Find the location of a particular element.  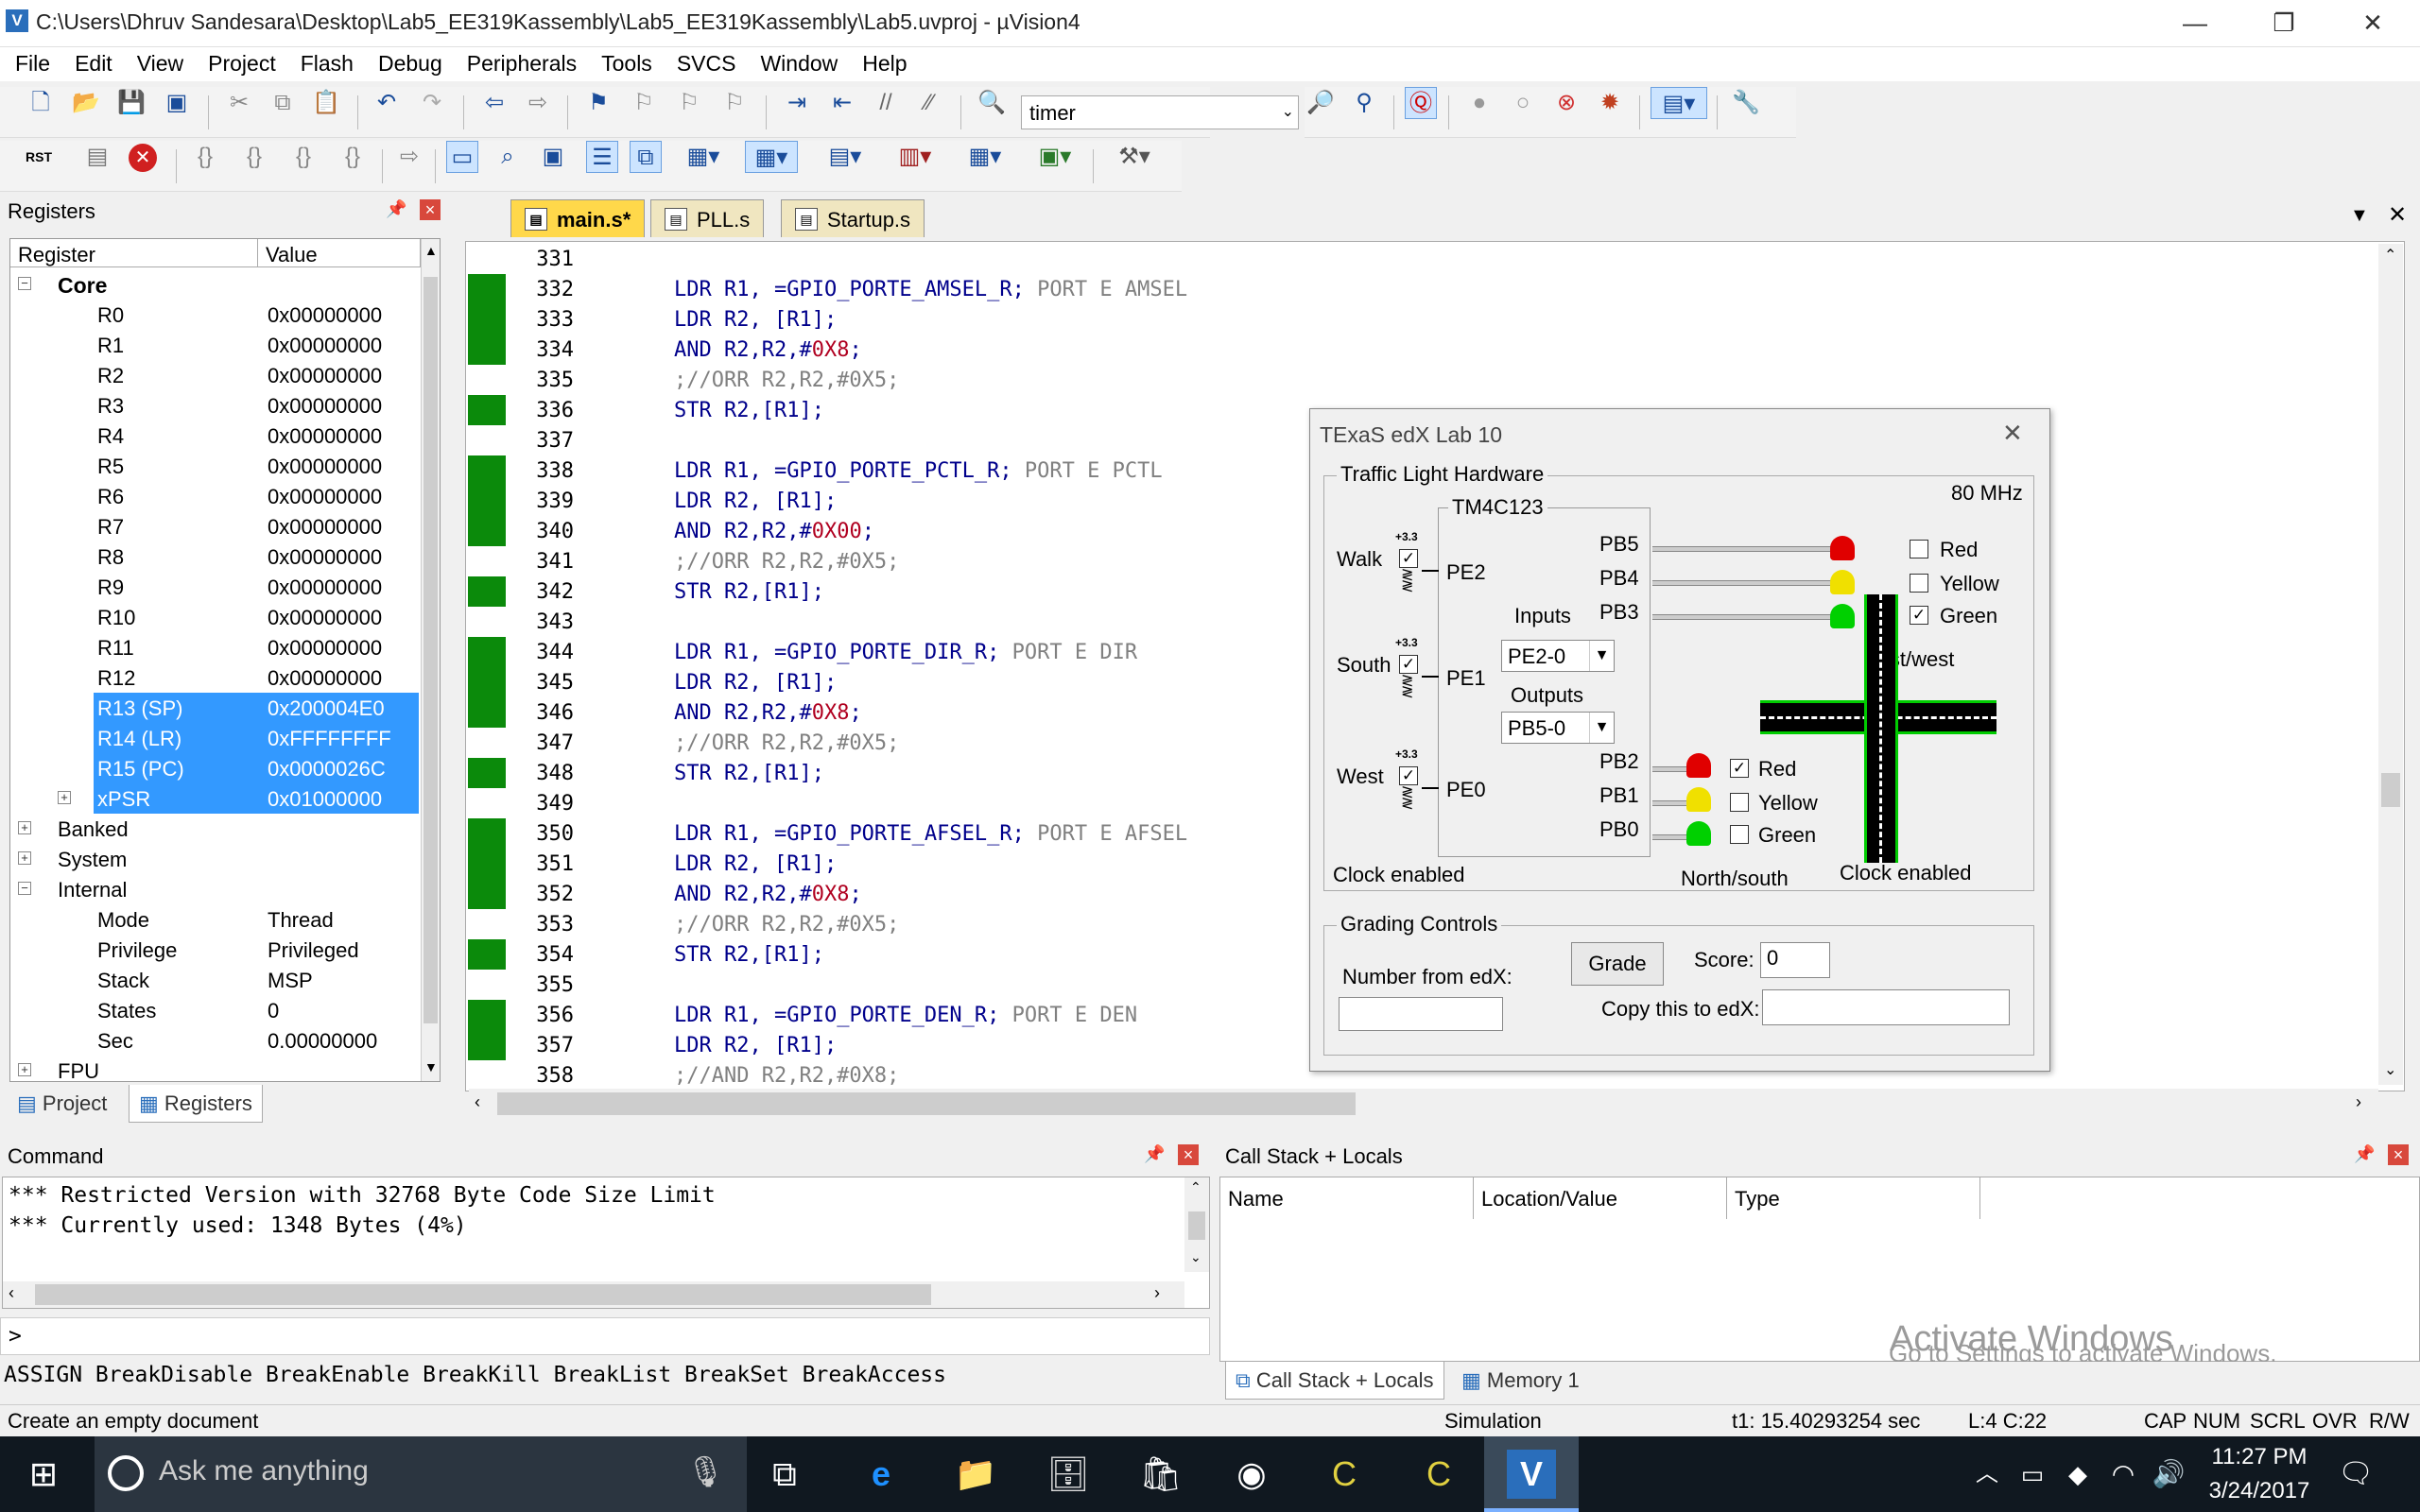

tree-node-fpu: + FPU is located at coordinates (214, 1068).